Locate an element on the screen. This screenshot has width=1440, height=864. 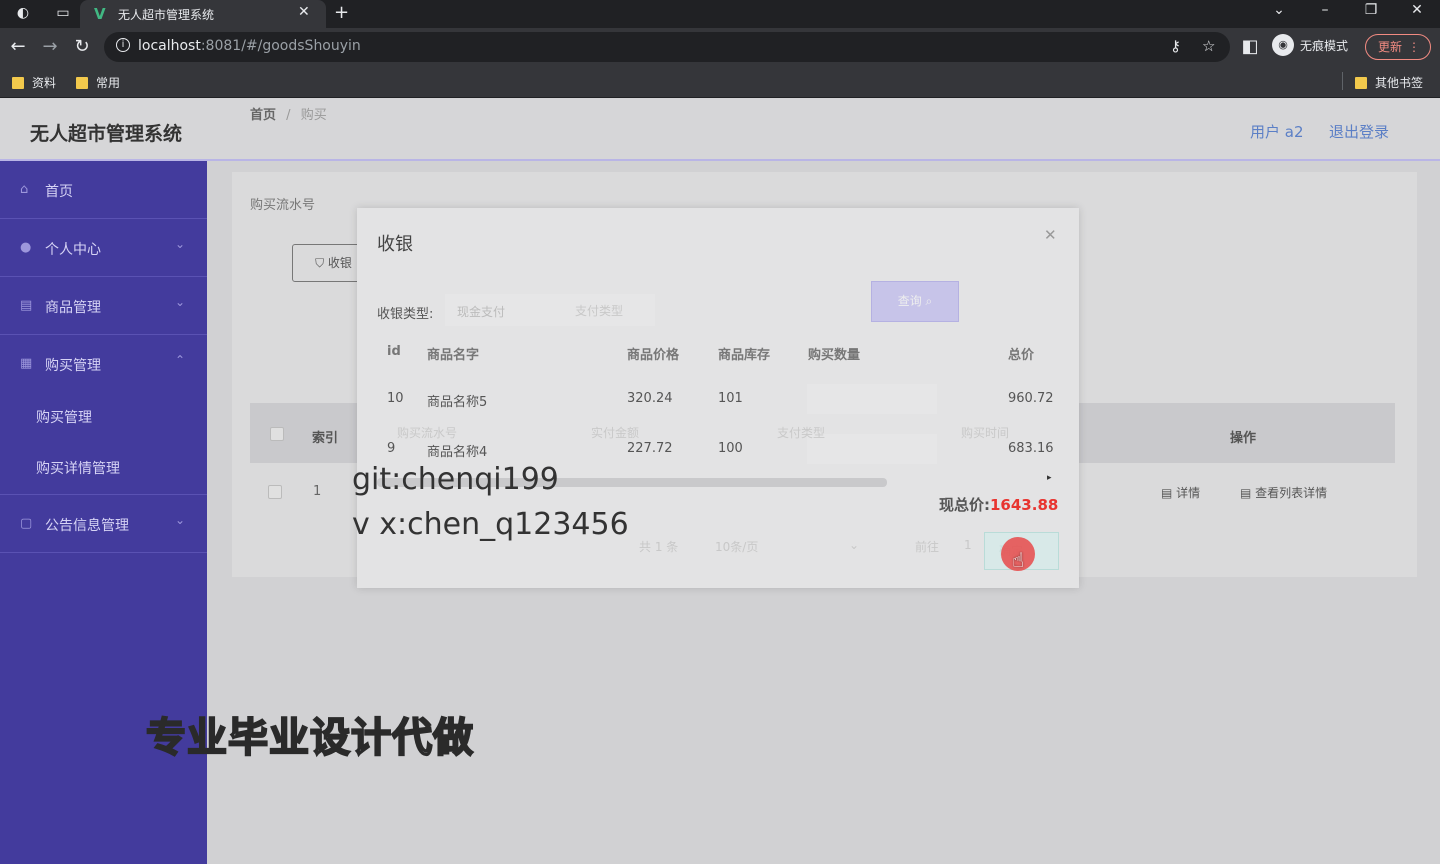
pay-type-label: 收银类型: is located at coordinates (405, 314).